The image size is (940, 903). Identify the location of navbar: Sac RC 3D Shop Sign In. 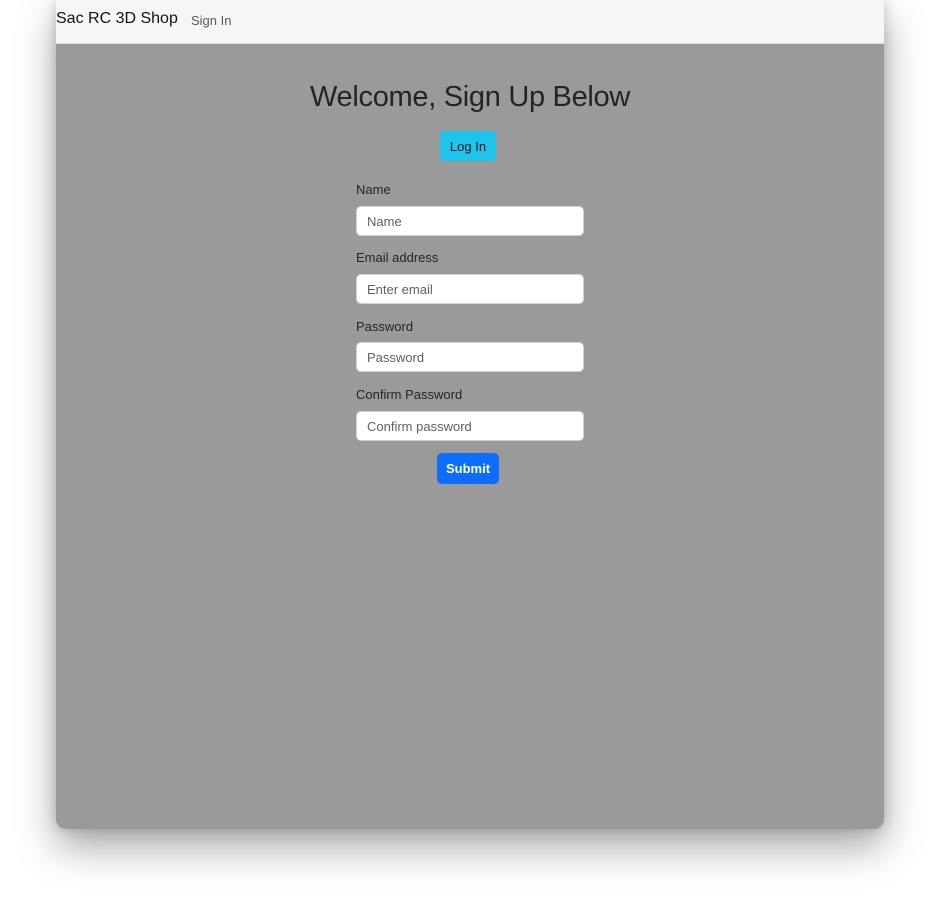
(470, 22).